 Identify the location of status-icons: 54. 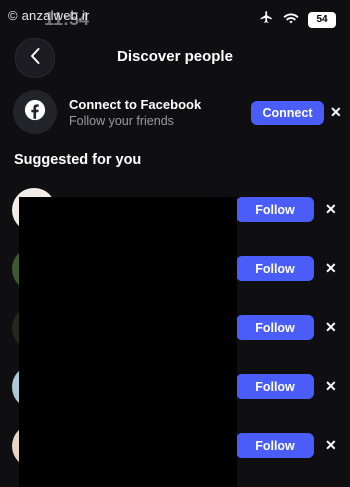
(297, 19).